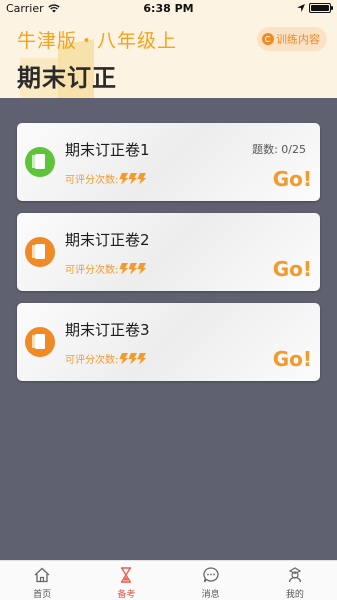 This screenshot has height=600, width=337. I want to click on book-title: 牛津版・八年级上, so click(97, 41).